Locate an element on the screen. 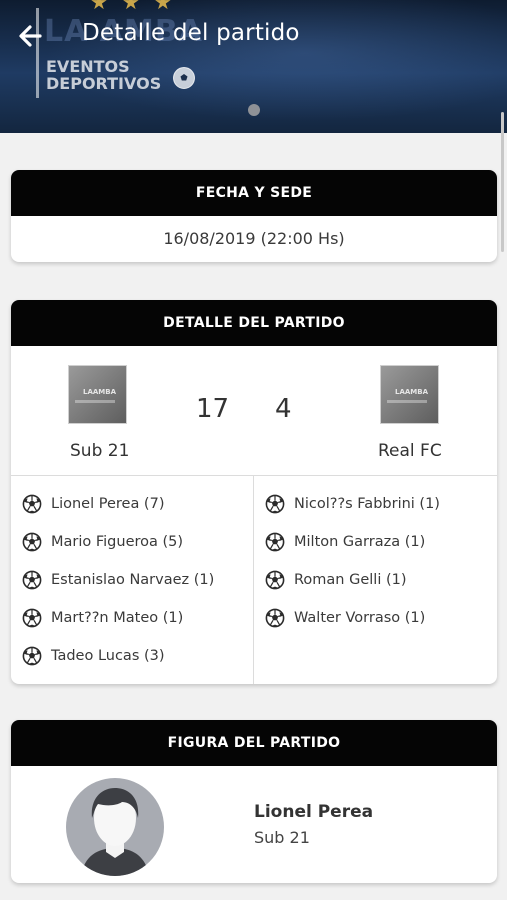  home-team-logo: LAAMBA is located at coordinates (97, 394).